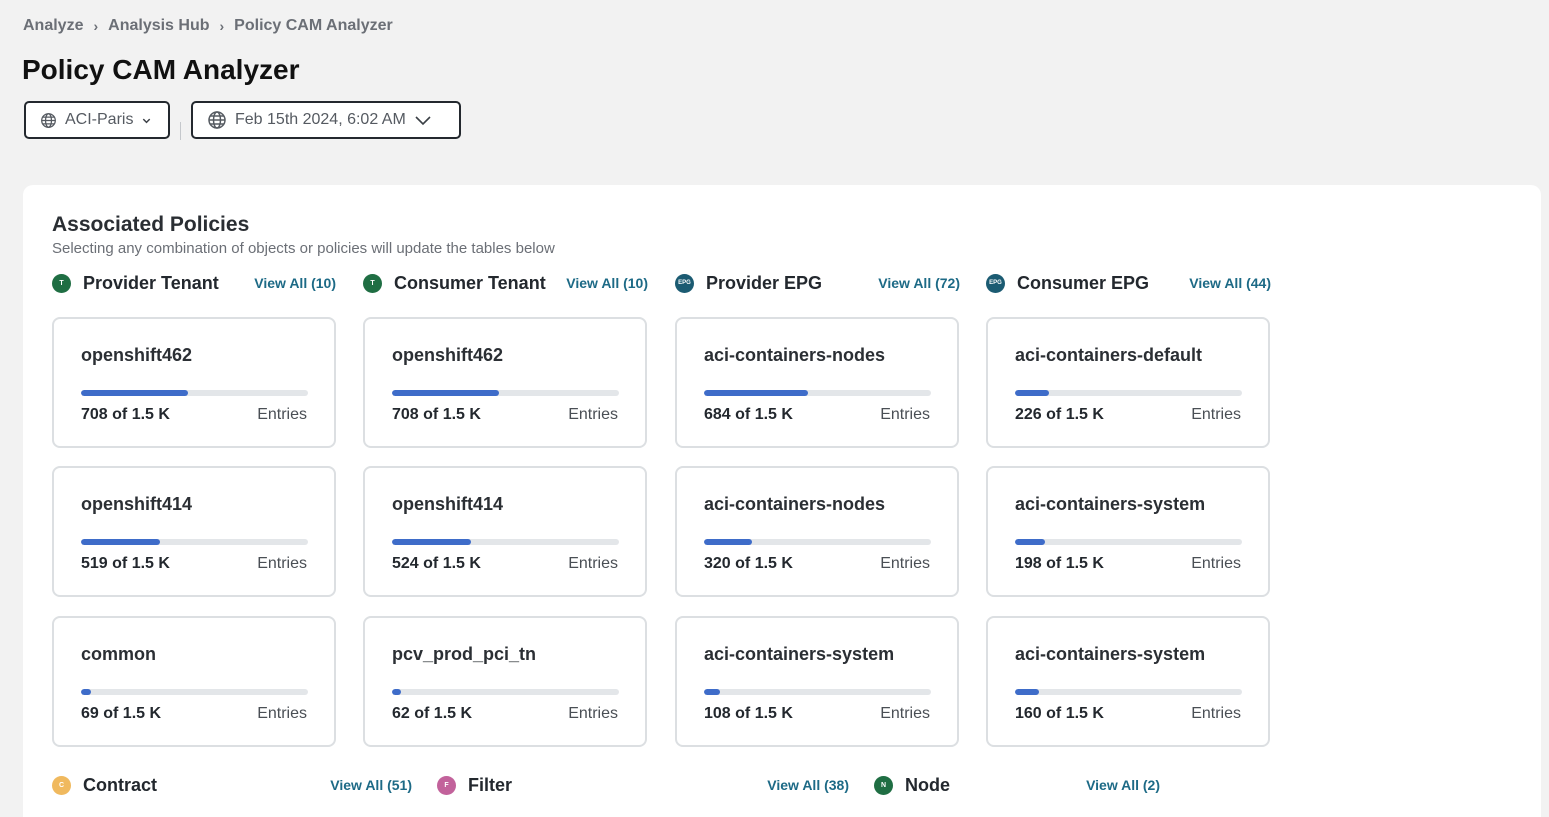  Describe the element at coordinates (607, 283) in the screenshot. I see `view-all-consumer-tenant-link: View All (10)` at that location.